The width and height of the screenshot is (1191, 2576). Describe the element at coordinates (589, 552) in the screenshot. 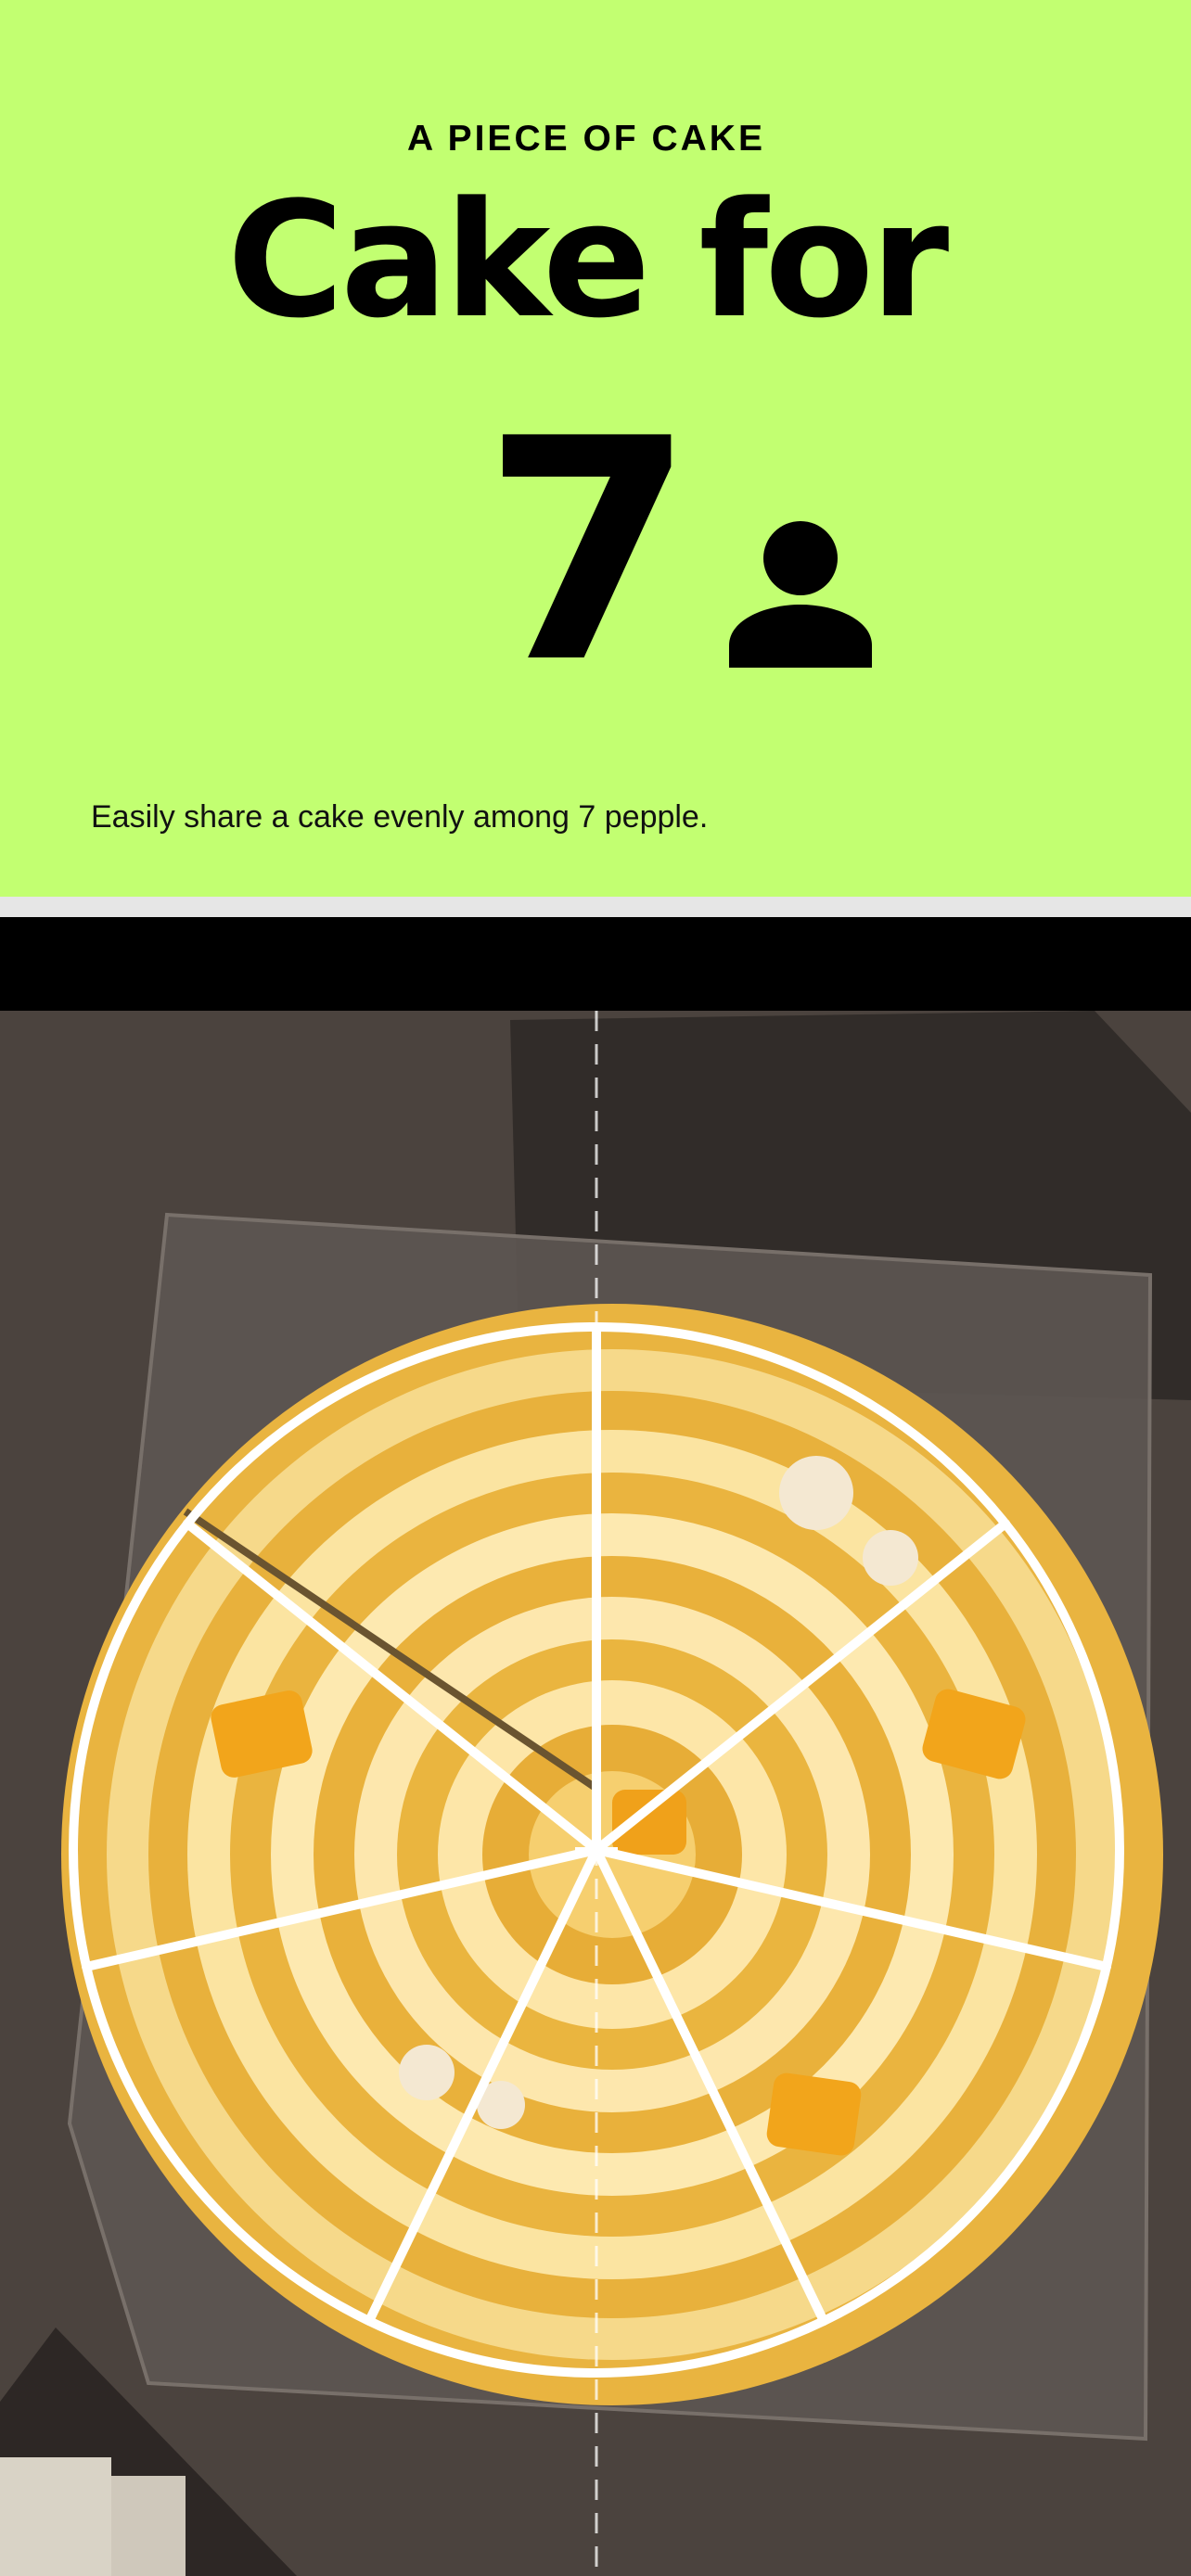

I see `people-count: 7` at that location.